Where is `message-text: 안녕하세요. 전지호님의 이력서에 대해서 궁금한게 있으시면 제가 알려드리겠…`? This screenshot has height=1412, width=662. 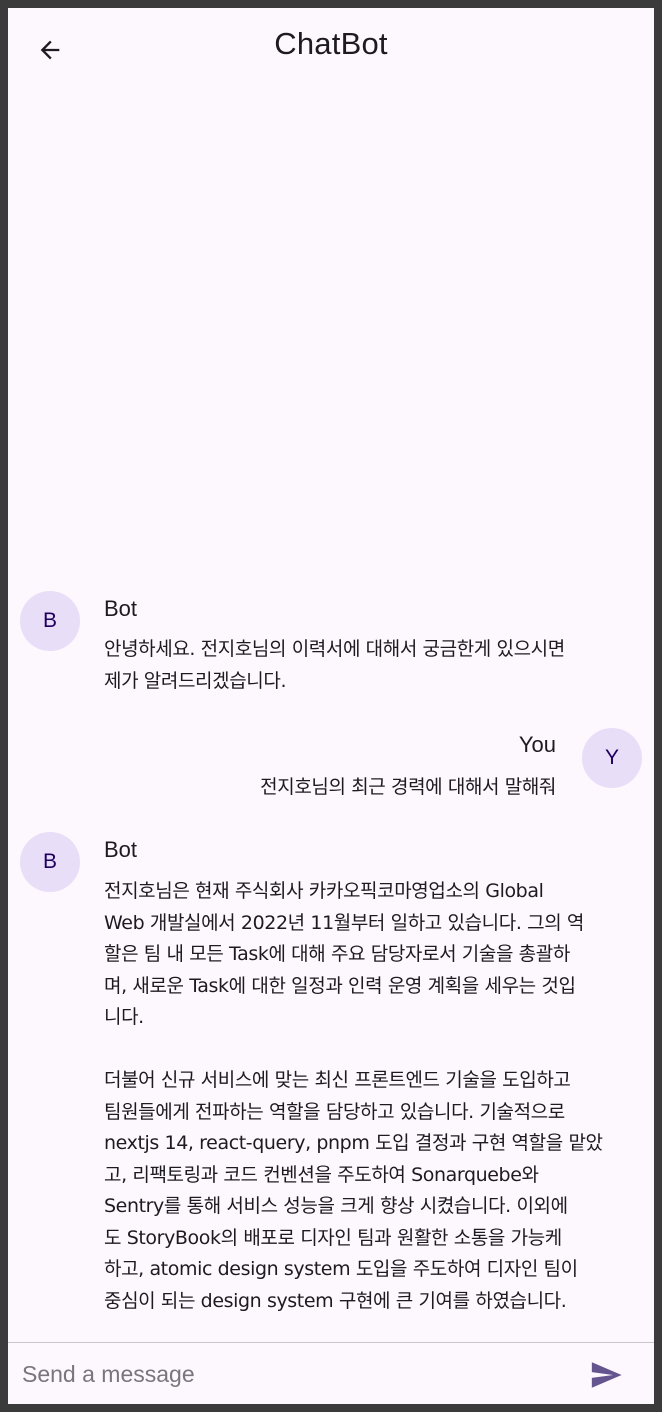 message-text: 안녕하세요. 전지호님의 이력서에 대해서 궁금한게 있으시면 제가 알려드리겠… is located at coordinates (334, 665).